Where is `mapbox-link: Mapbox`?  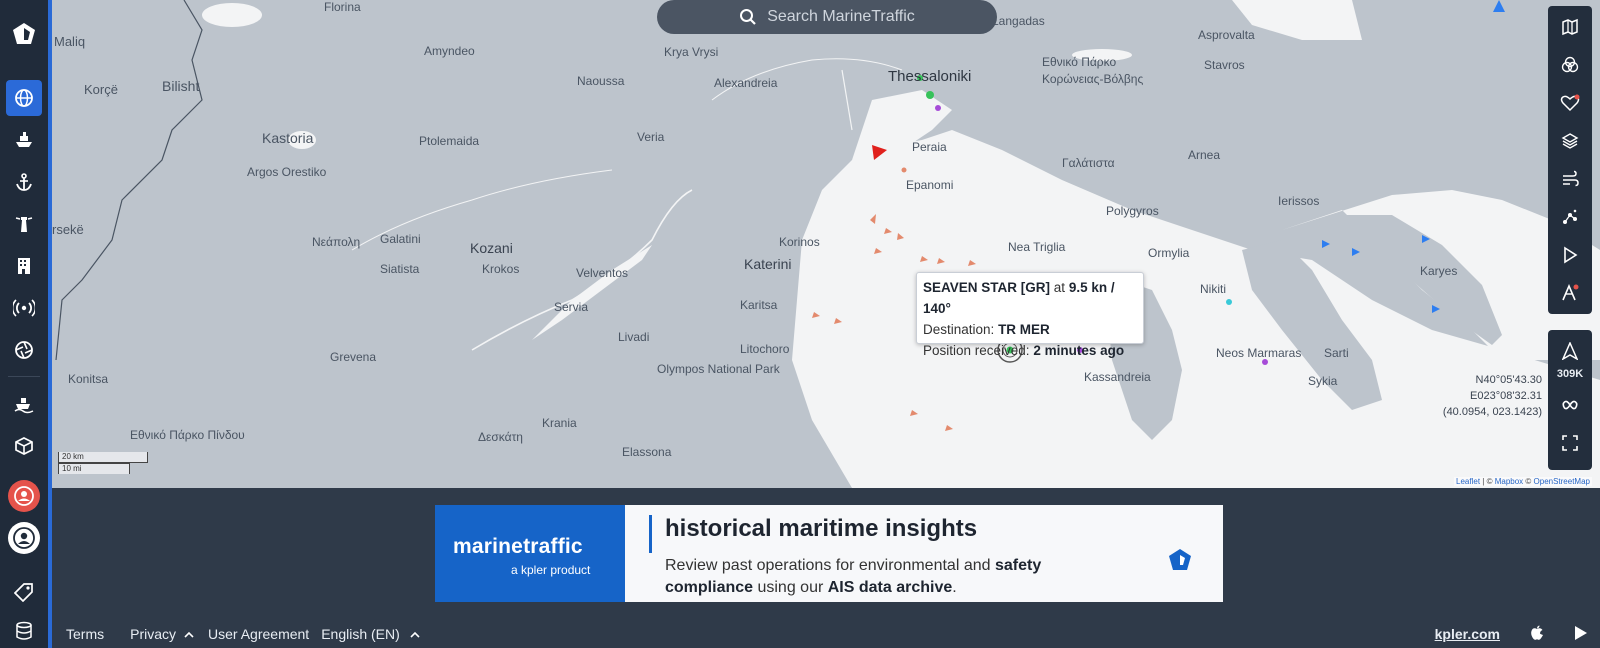 mapbox-link: Mapbox is located at coordinates (1509, 481).